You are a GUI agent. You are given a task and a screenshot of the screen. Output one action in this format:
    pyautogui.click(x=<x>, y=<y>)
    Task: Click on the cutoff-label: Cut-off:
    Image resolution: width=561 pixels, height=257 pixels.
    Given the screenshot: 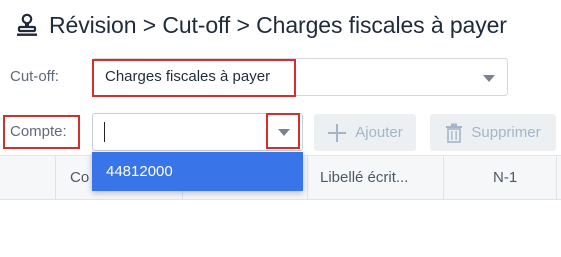 What is the action you would take?
    pyautogui.click(x=34, y=76)
    